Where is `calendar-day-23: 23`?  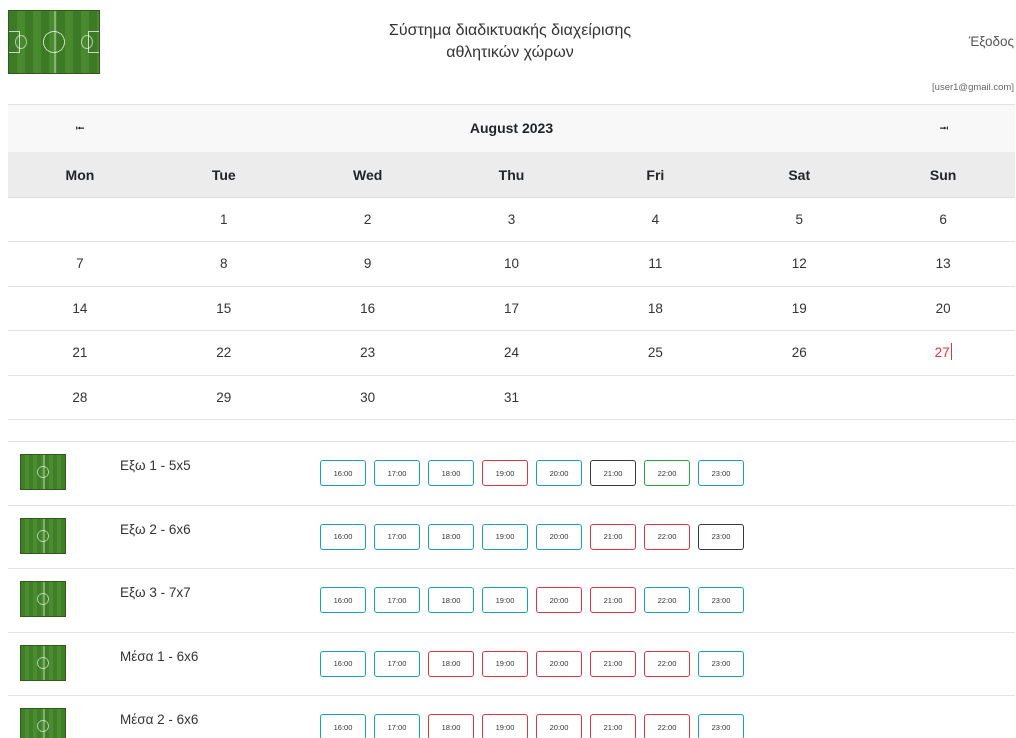 calendar-day-23: 23 is located at coordinates (368, 352).